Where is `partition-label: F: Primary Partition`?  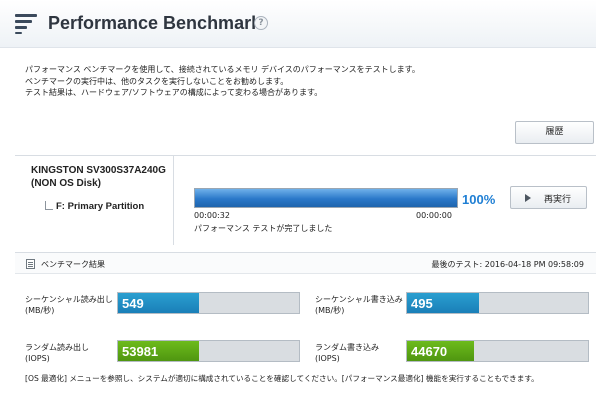
partition-label: F: Primary Partition is located at coordinates (100, 206).